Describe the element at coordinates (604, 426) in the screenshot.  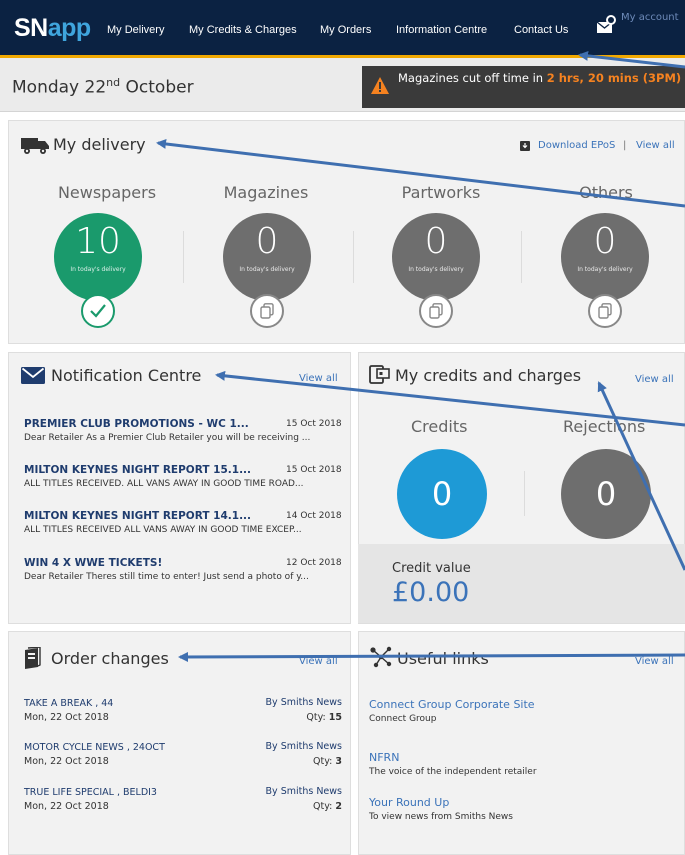
I see `rejections-label: Rejections` at that location.